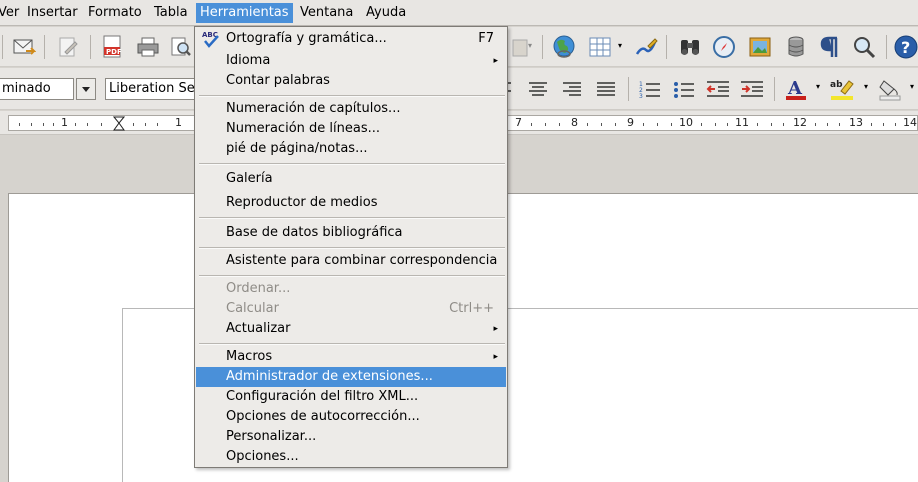 The height and width of the screenshot is (482, 918). I want to click on menu-item-word-count: Contar palabras, so click(351, 81).